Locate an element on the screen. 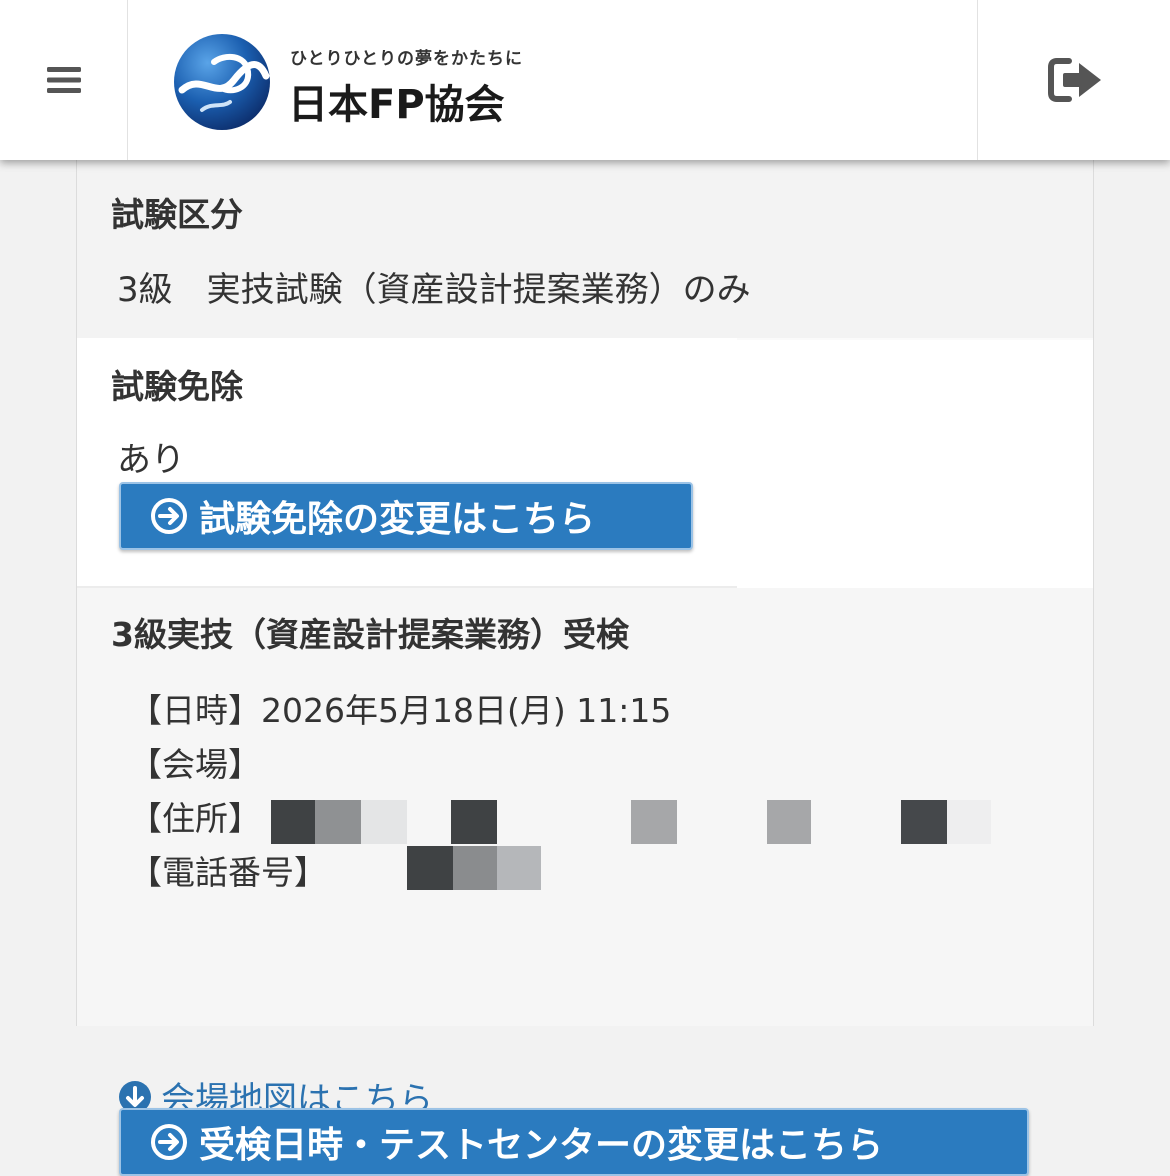 The width and height of the screenshot is (1170, 1176). address-row: 【住所】 is located at coordinates (195, 816).